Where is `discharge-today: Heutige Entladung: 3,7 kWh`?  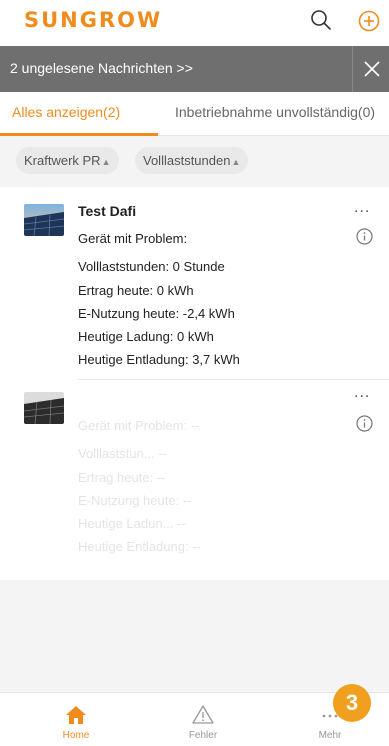 discharge-today: Heutige Entladung: 3,7 kWh is located at coordinates (159, 359).